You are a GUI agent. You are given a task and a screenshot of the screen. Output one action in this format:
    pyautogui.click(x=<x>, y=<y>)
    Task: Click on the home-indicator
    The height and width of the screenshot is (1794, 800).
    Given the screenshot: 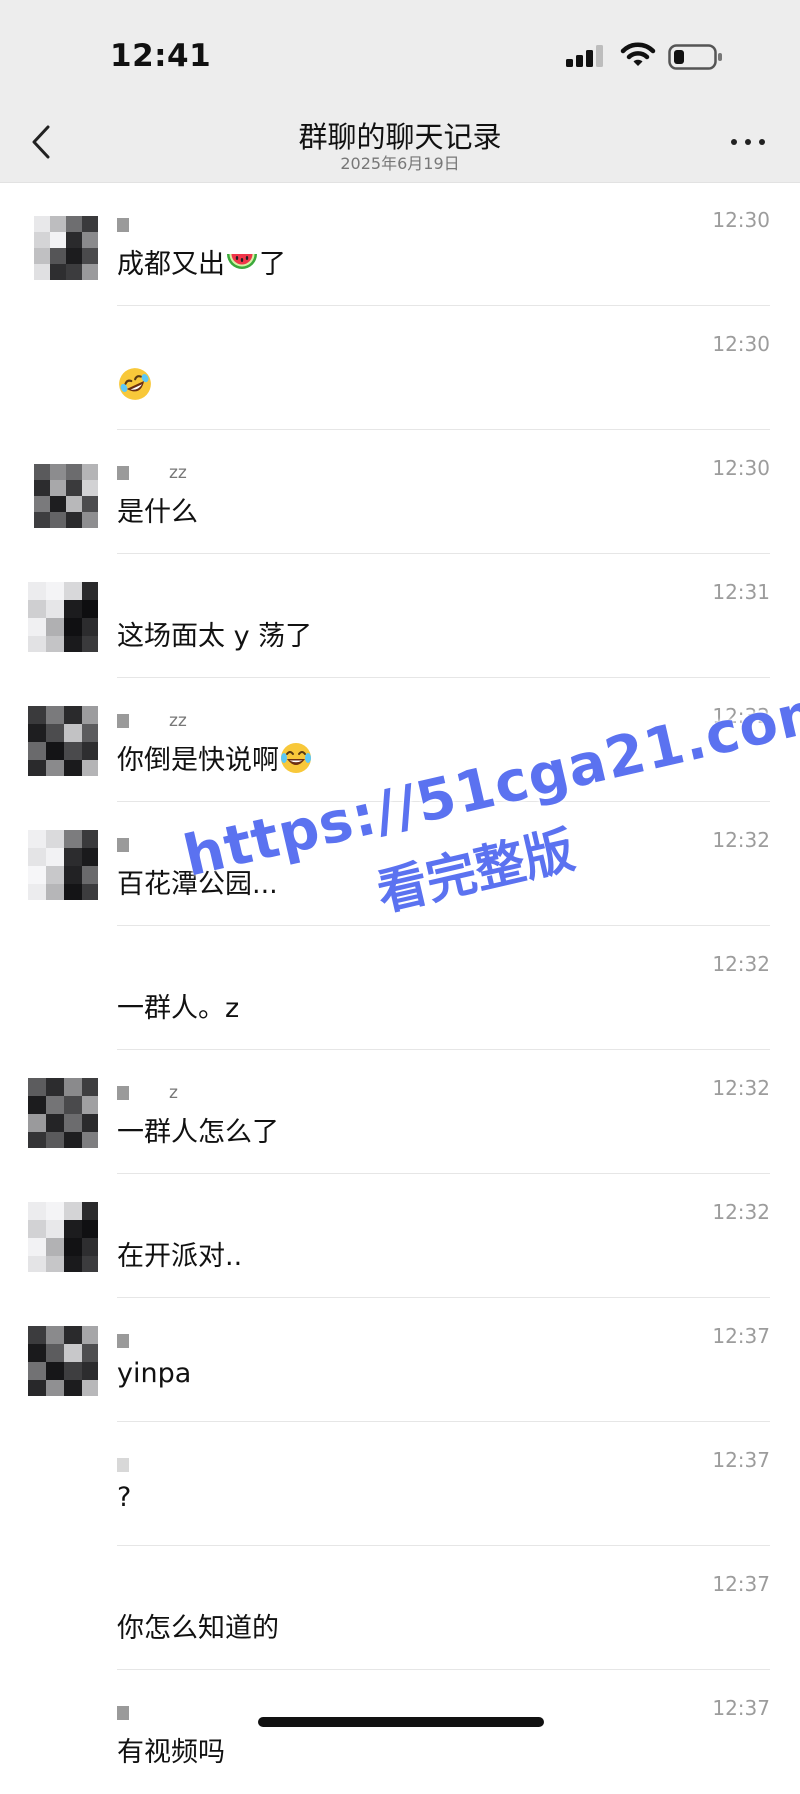 What is the action you would take?
    pyautogui.click(x=401, y=1722)
    